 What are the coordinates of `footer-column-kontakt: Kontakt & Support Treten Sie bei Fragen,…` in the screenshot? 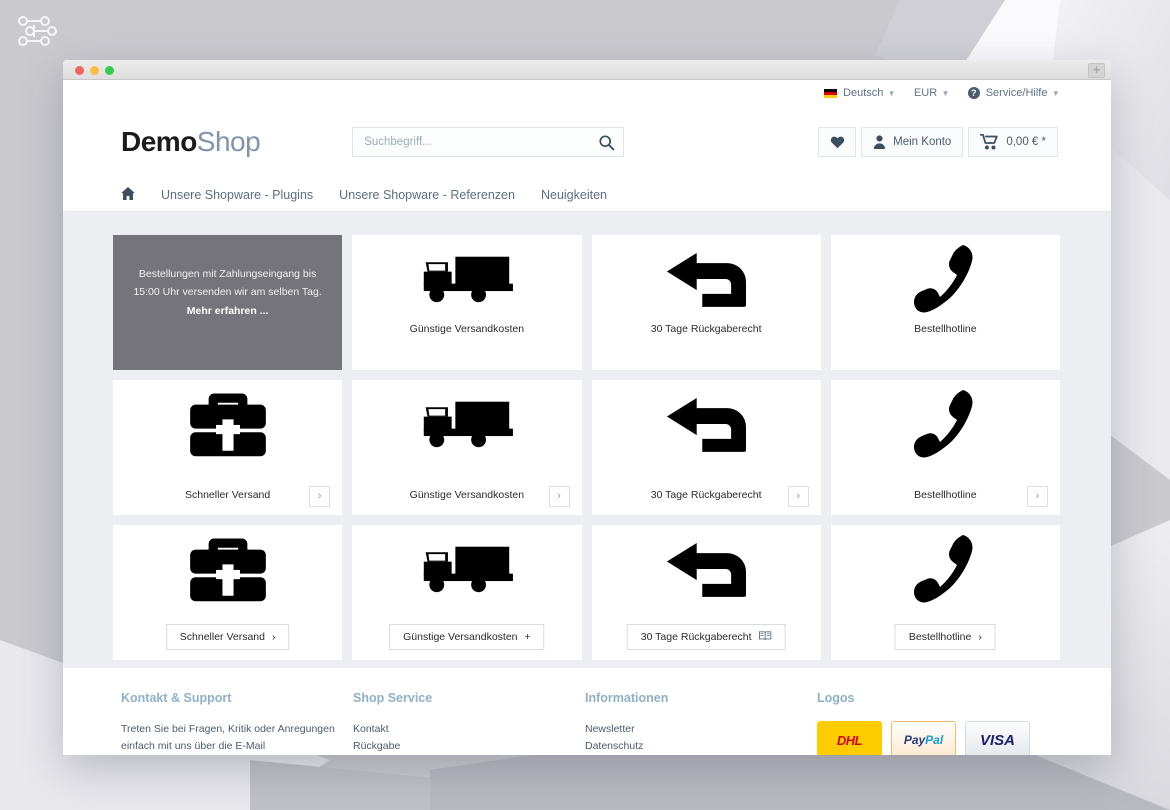 It's located at (237, 723).